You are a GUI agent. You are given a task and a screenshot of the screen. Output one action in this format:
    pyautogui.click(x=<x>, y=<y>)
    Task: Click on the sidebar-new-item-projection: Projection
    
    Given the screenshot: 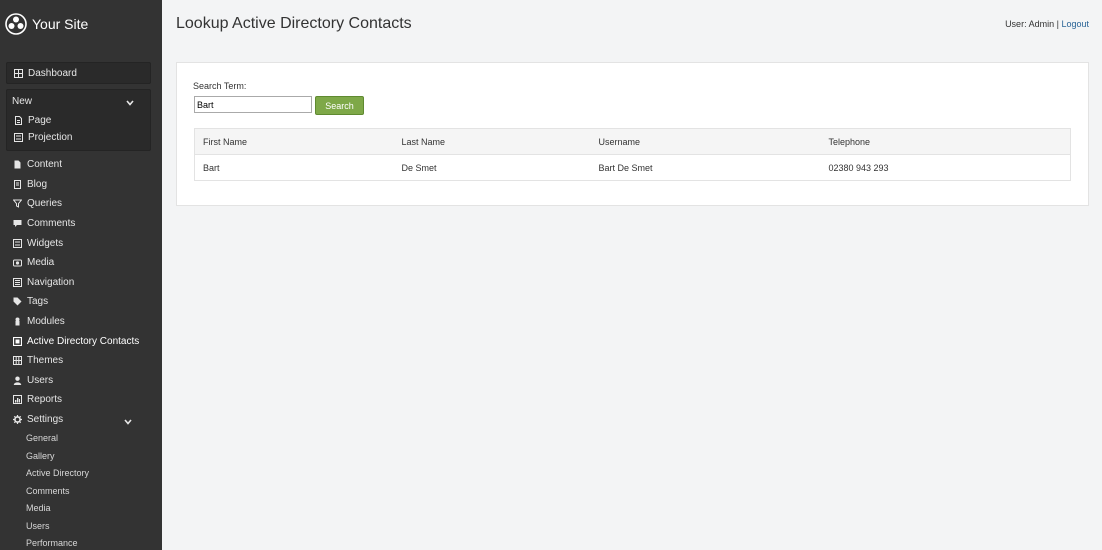 What is the action you would take?
    pyautogui.click(x=78, y=137)
    